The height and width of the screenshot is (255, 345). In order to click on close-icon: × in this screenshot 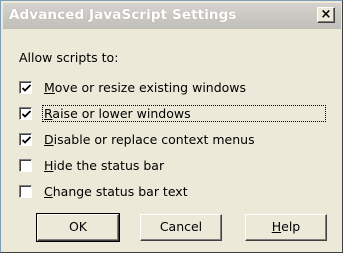, I will do `click(326, 14)`.